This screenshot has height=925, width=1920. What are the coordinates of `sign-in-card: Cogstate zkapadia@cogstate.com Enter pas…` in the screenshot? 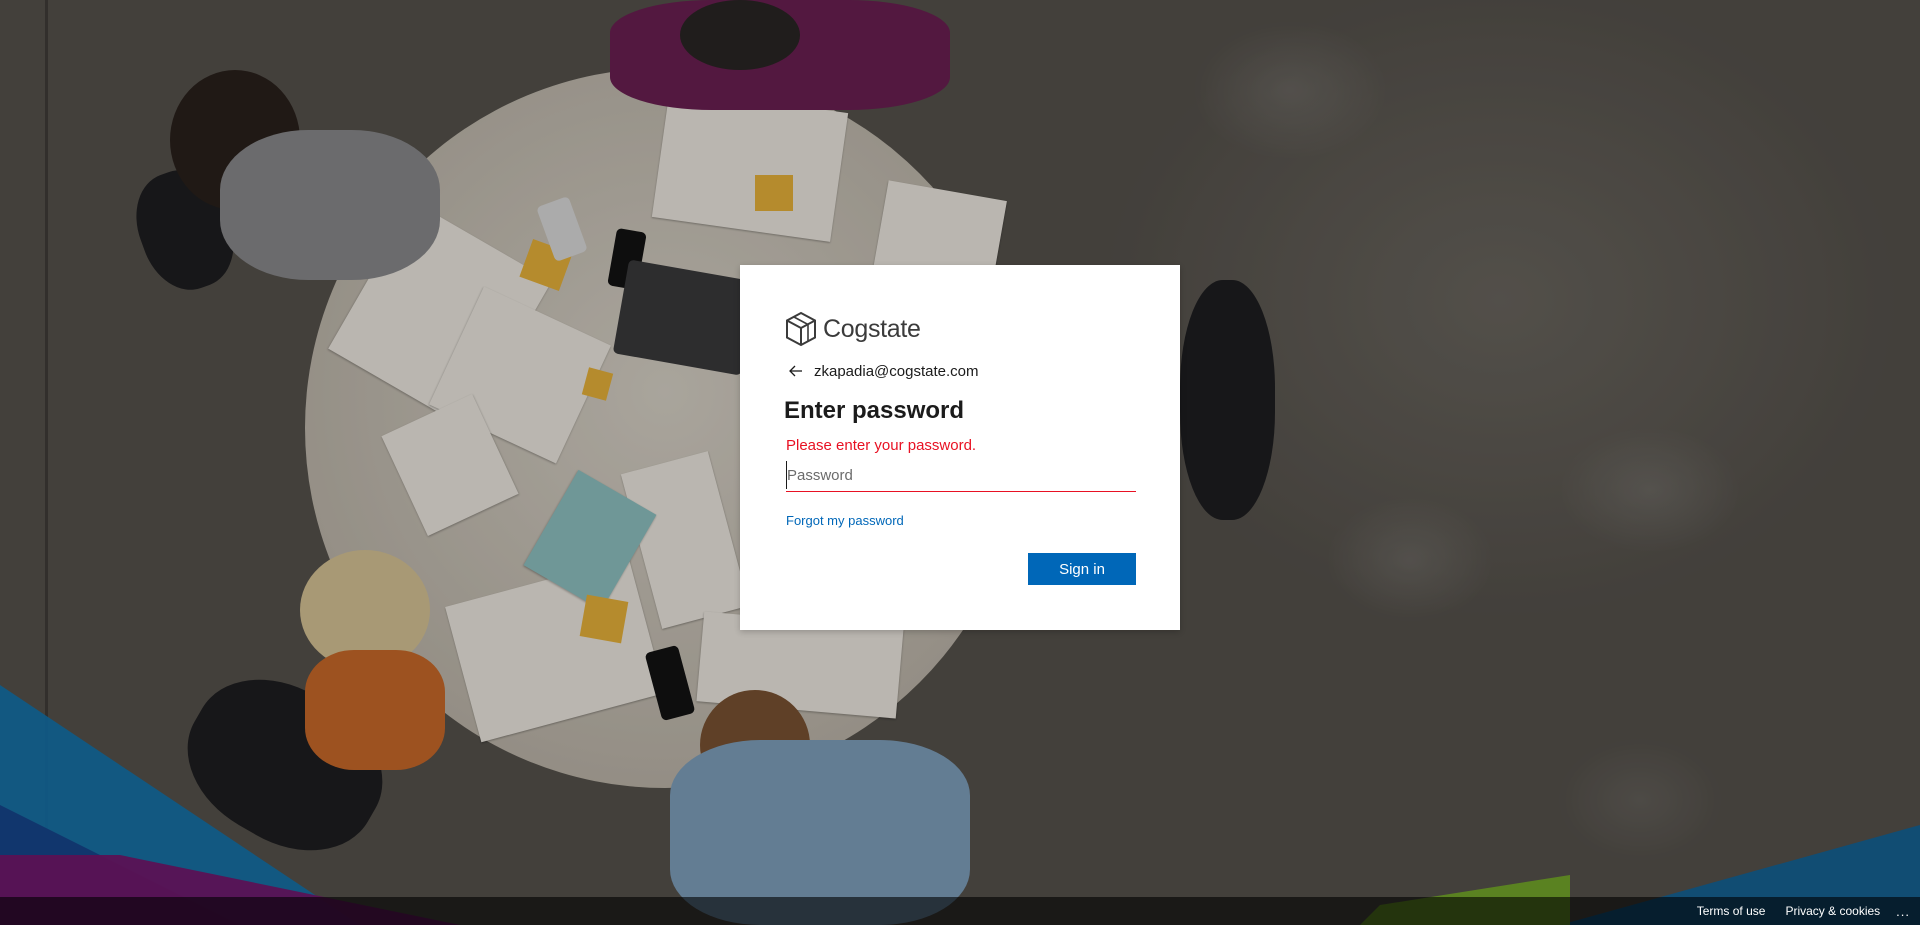 It's located at (960, 447).